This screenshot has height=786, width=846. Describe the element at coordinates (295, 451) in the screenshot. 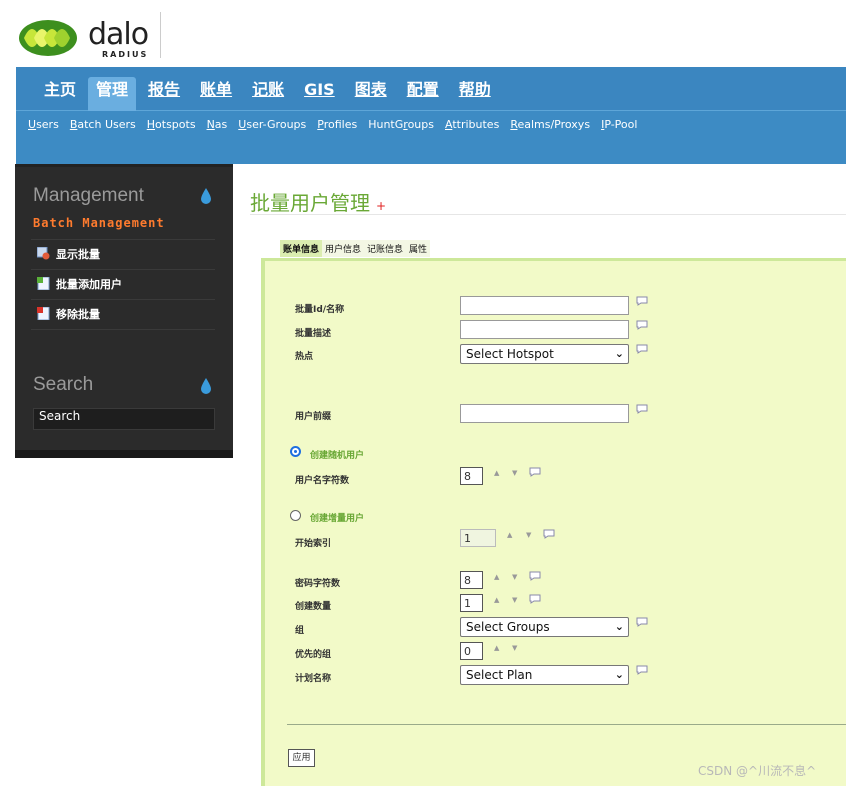

I see `random-users-radio` at that location.